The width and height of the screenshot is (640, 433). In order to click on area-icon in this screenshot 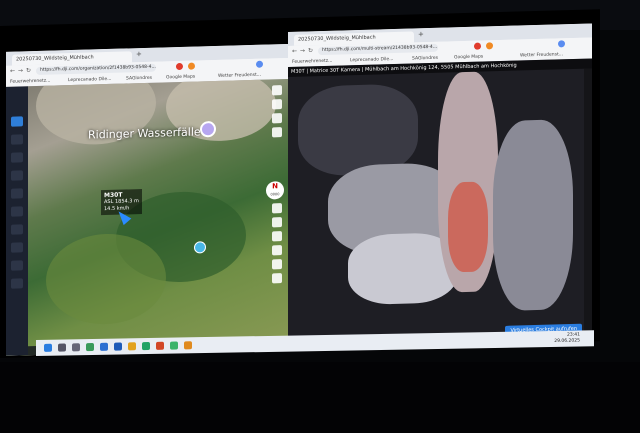, I will do `click(277, 118)`.